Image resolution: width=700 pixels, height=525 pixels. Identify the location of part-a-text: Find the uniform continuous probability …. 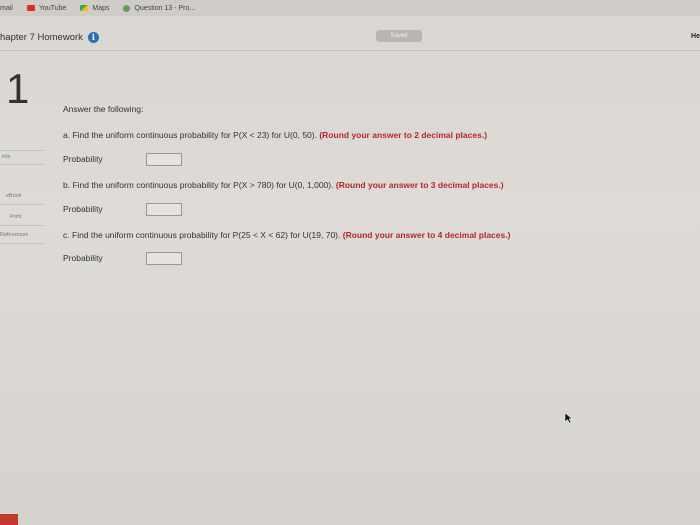
(194, 135).